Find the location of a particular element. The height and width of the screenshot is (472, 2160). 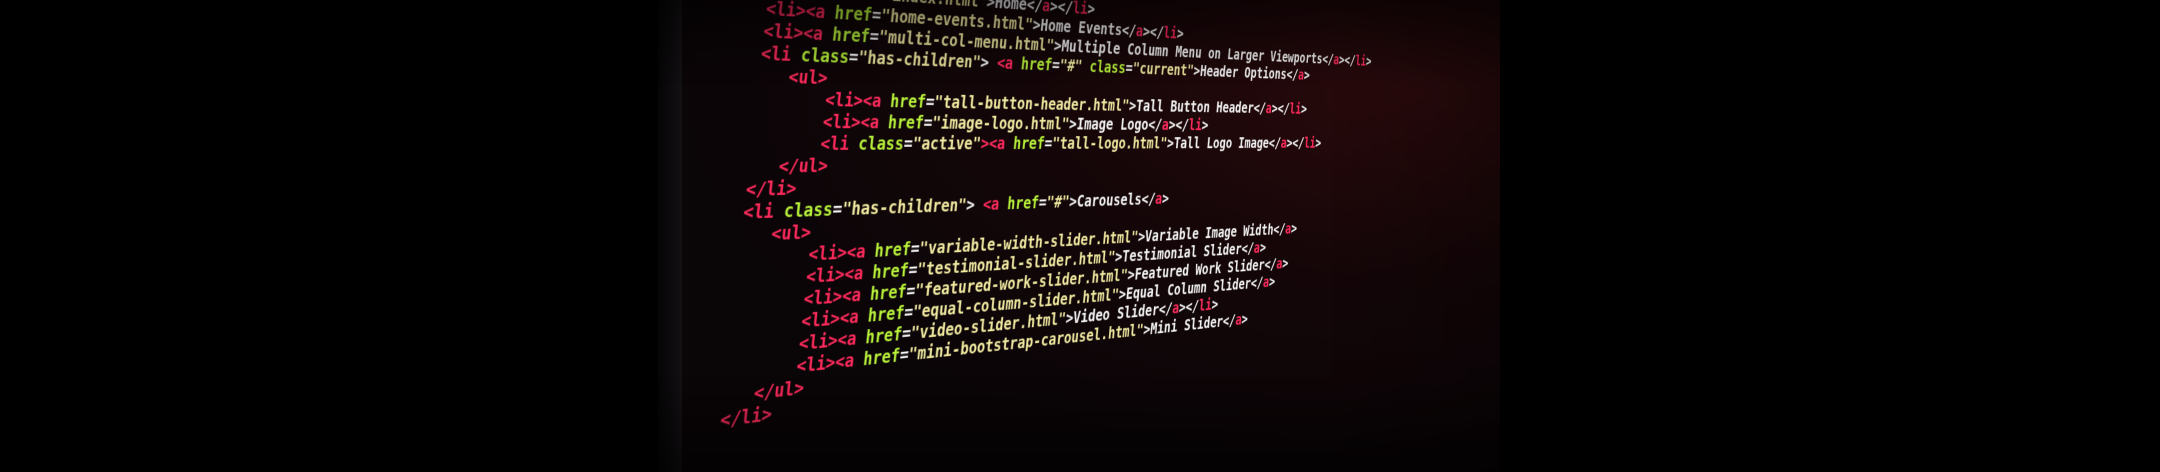

code-token: "image-logo.html" is located at coordinates (1001, 123).